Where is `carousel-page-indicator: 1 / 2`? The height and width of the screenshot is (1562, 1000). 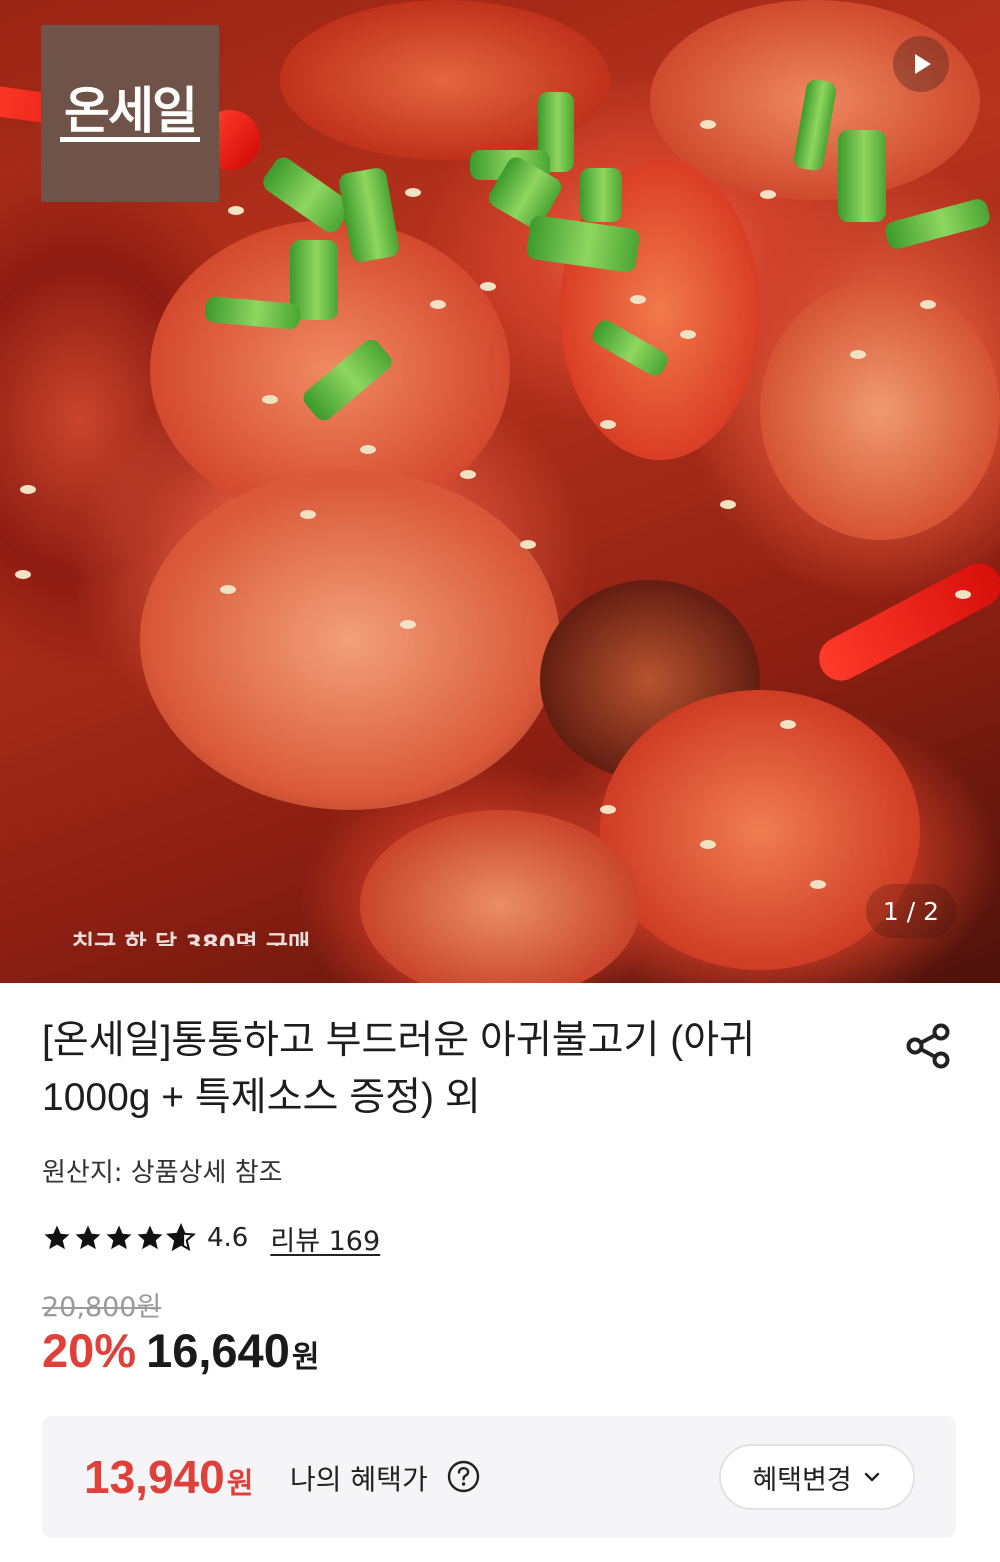 carousel-page-indicator: 1 / 2 is located at coordinates (911, 911).